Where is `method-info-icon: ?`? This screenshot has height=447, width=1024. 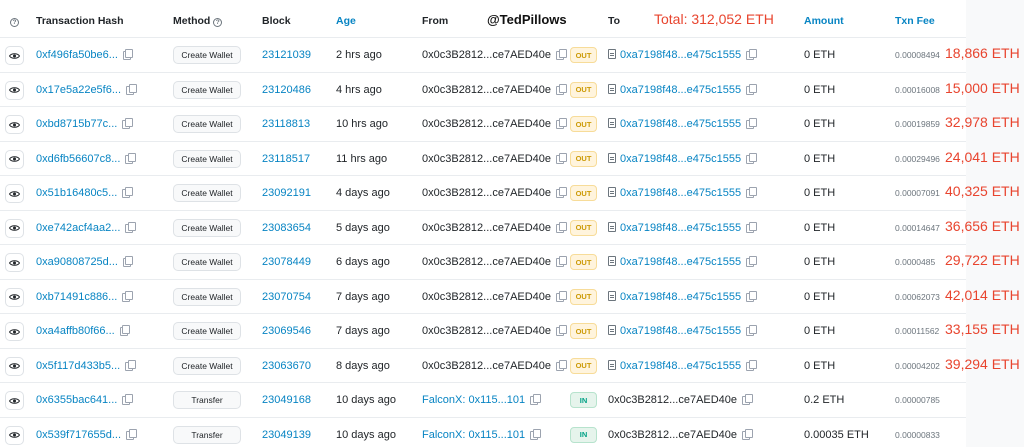
method-info-icon: ? is located at coordinates (218, 22).